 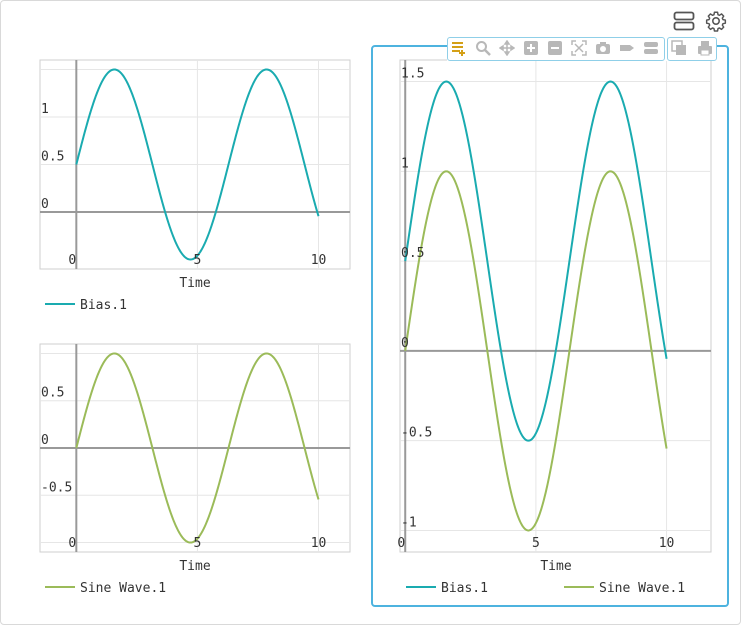 I want to click on x-tick-label: 5, so click(x=536, y=543).